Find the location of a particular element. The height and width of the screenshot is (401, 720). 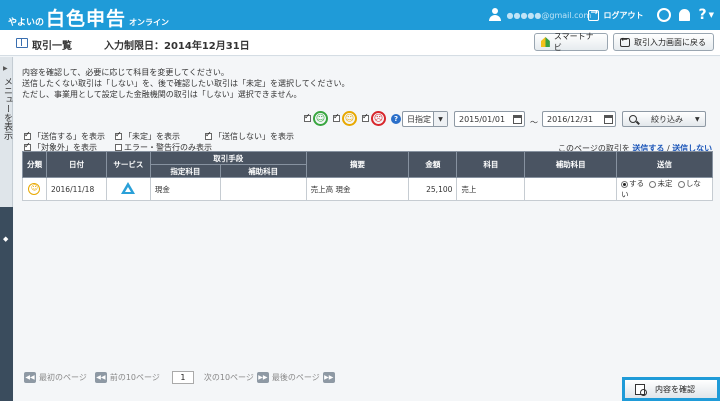

col-date: 日付 is located at coordinates (76, 164).